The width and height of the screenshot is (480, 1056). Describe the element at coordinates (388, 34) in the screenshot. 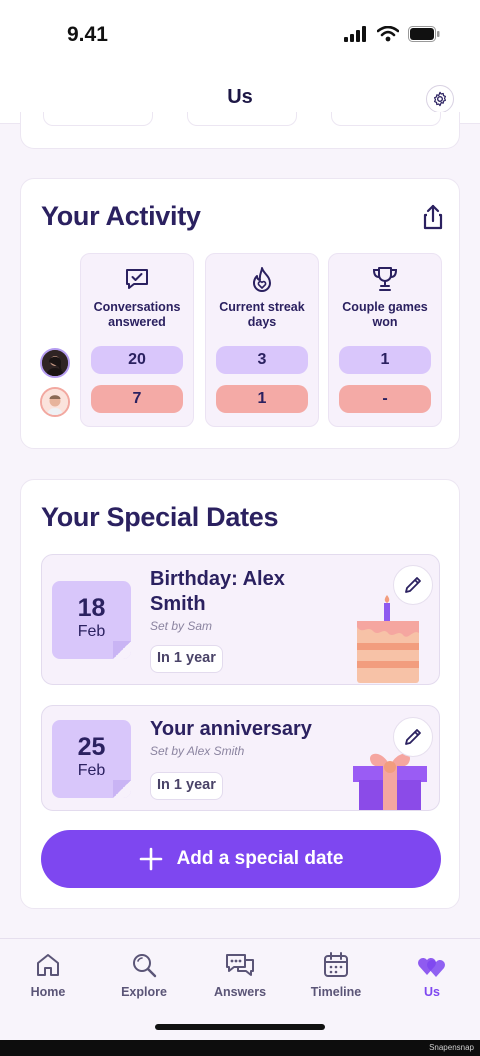

I see `wifi-icon` at that location.